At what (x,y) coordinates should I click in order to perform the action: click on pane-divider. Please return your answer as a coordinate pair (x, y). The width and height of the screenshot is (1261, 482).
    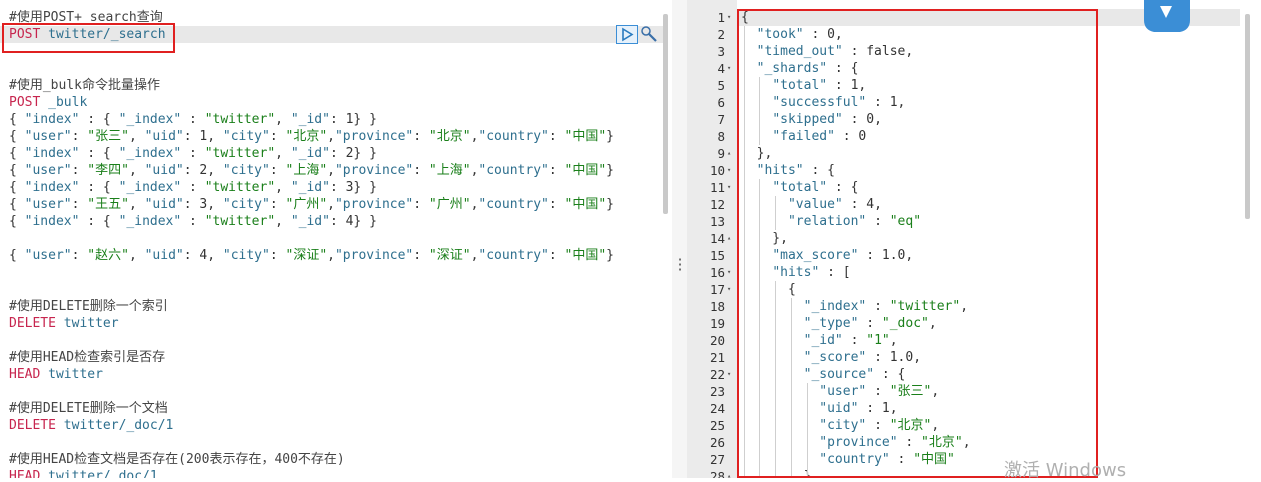
    Looking at the image, I should click on (679, 239).